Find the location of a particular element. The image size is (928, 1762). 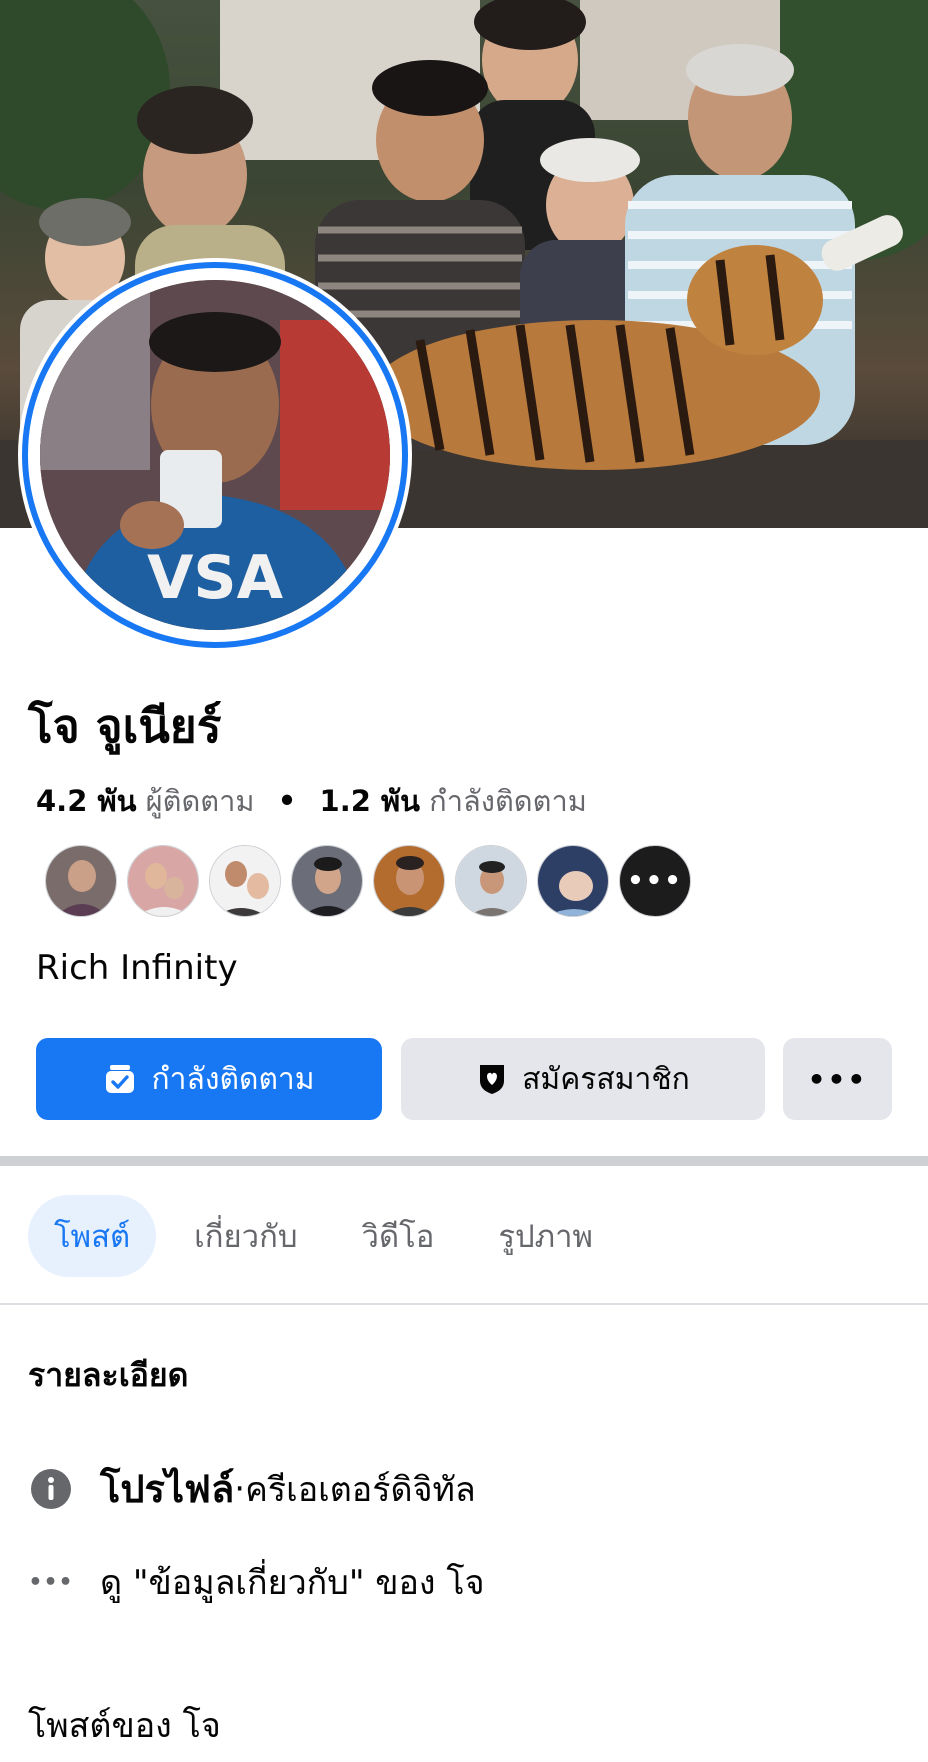

avatar-image: VSA is located at coordinates (215, 455).